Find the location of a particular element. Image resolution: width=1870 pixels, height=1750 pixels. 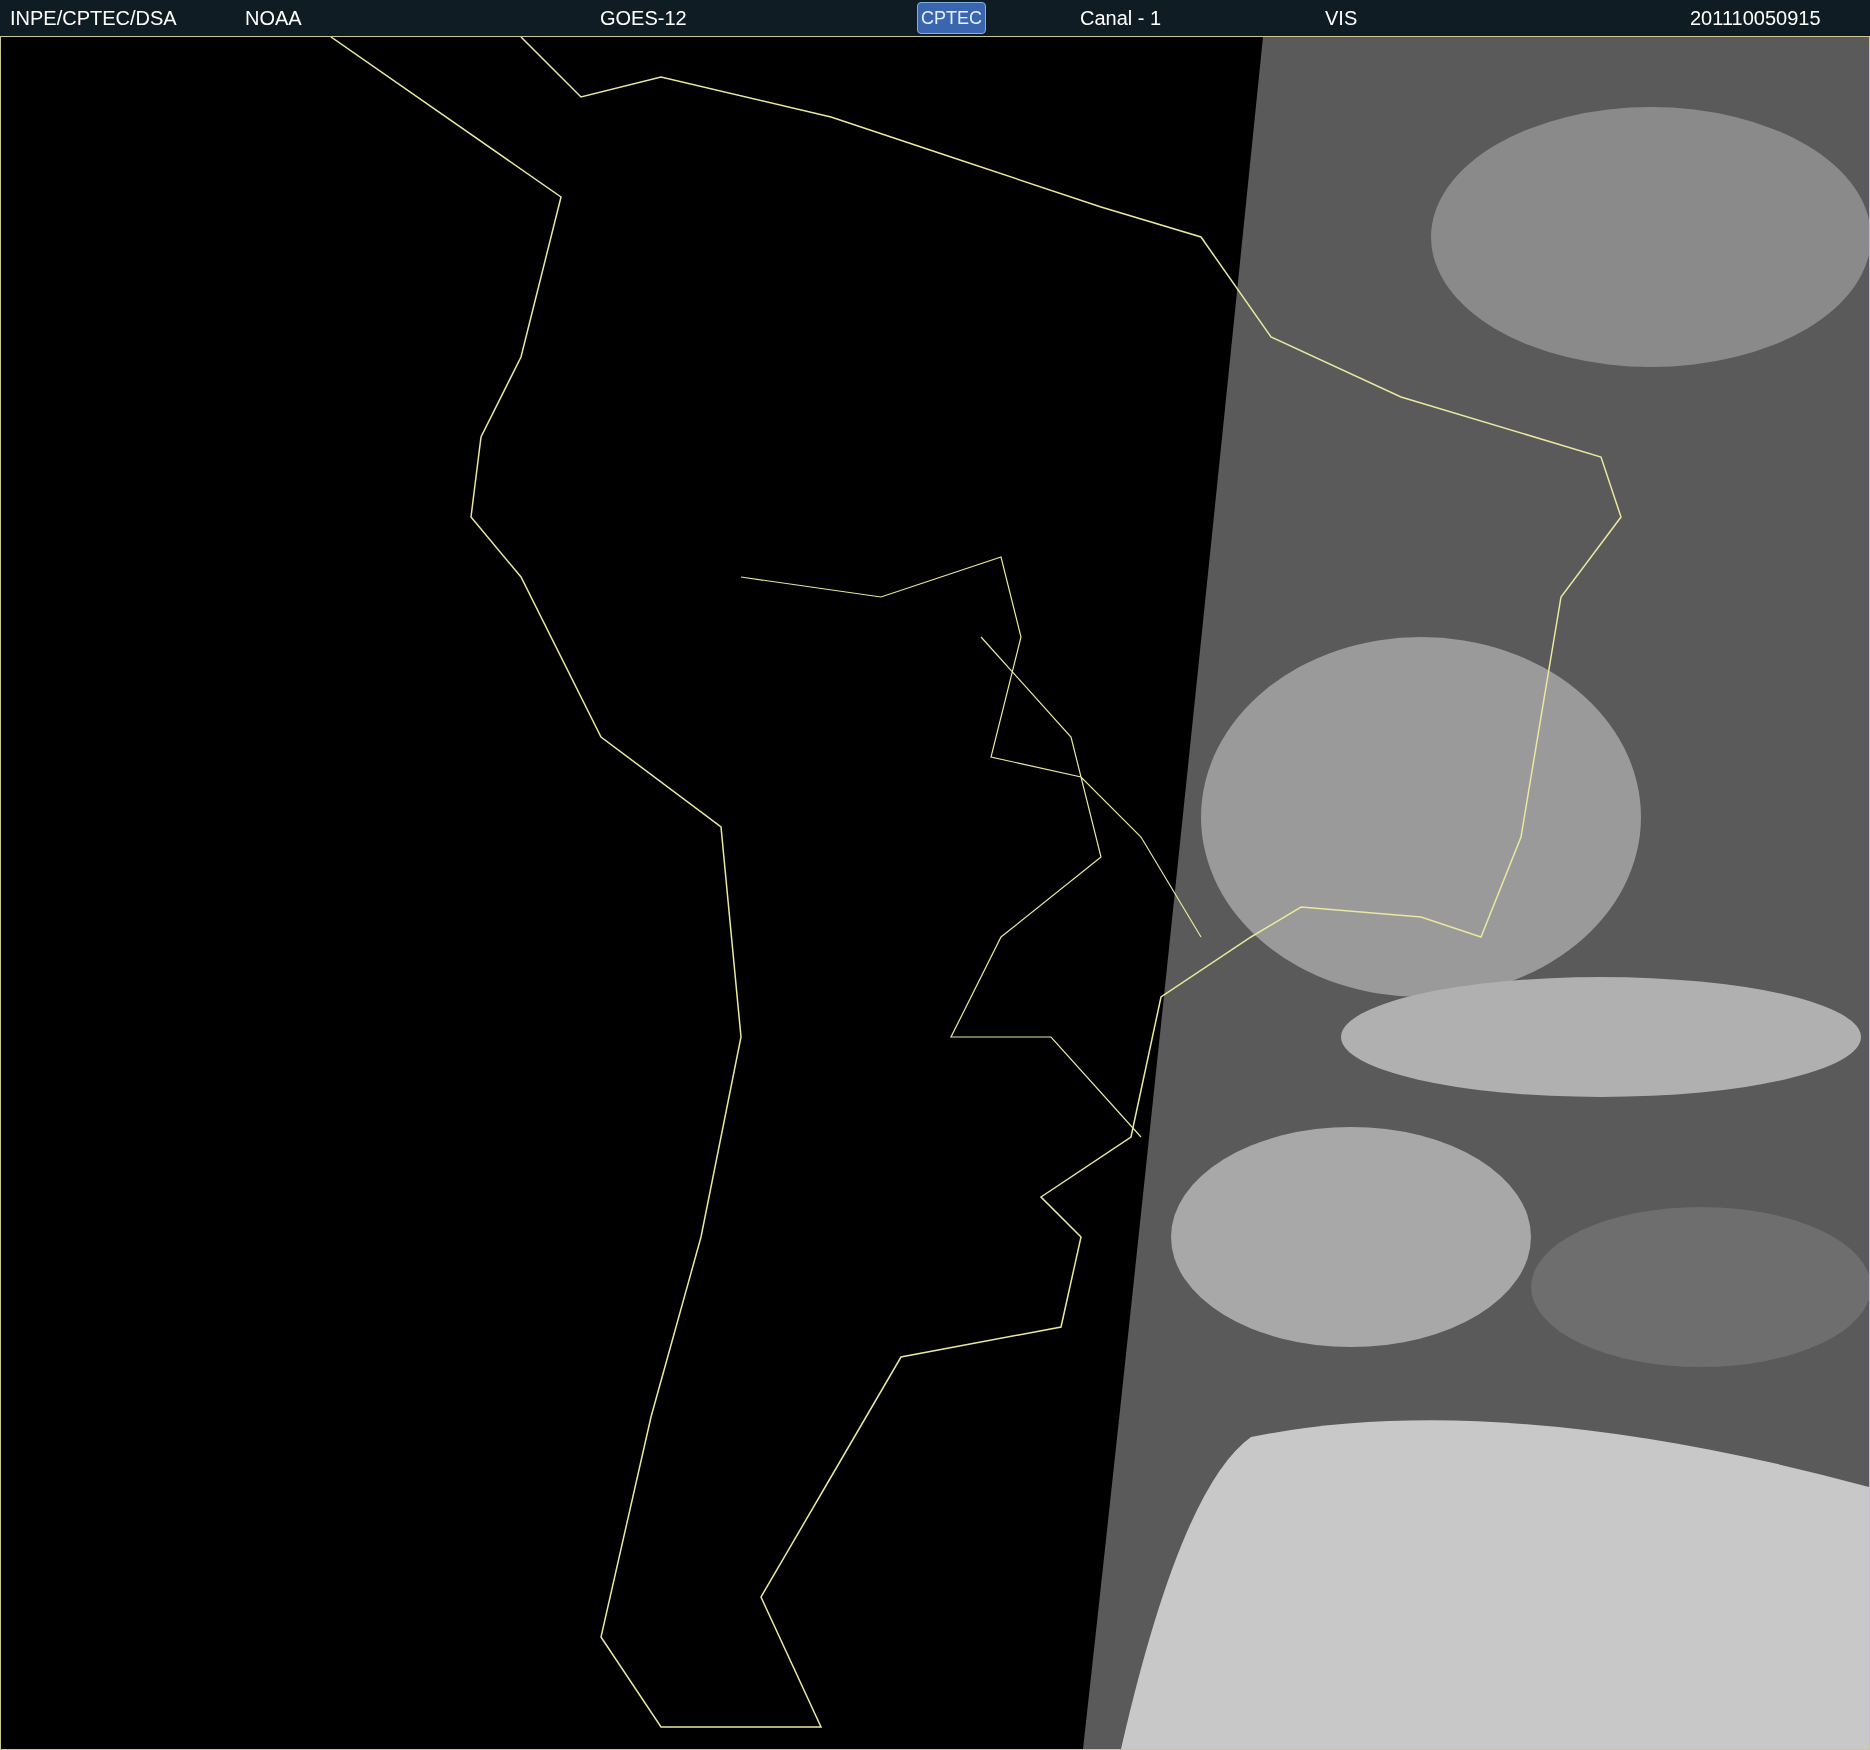

header-label: Canal - 1 is located at coordinates (1121, 18).